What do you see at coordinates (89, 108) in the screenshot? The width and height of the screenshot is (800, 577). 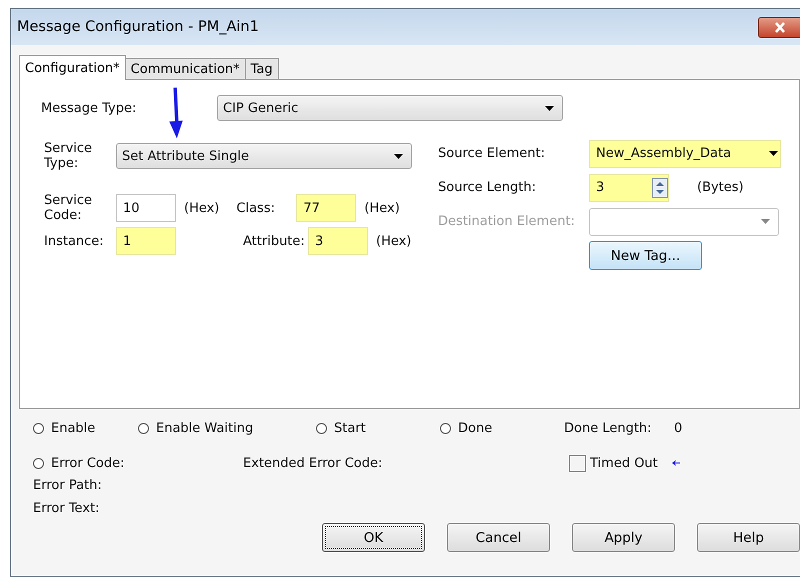 I see `field-label: Message Type:` at bounding box center [89, 108].